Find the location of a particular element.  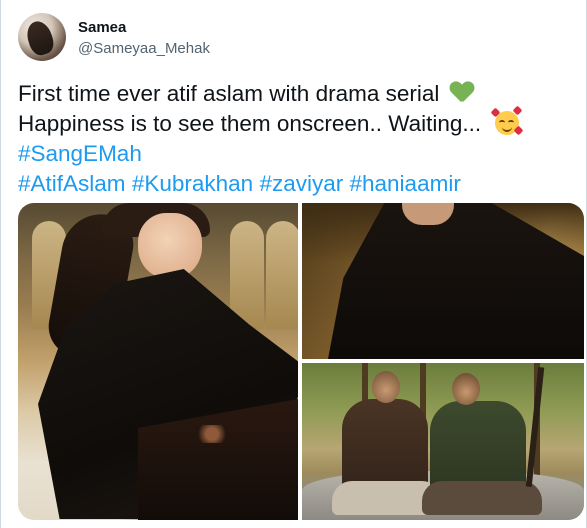

green-heart-icon is located at coordinates (462, 93).